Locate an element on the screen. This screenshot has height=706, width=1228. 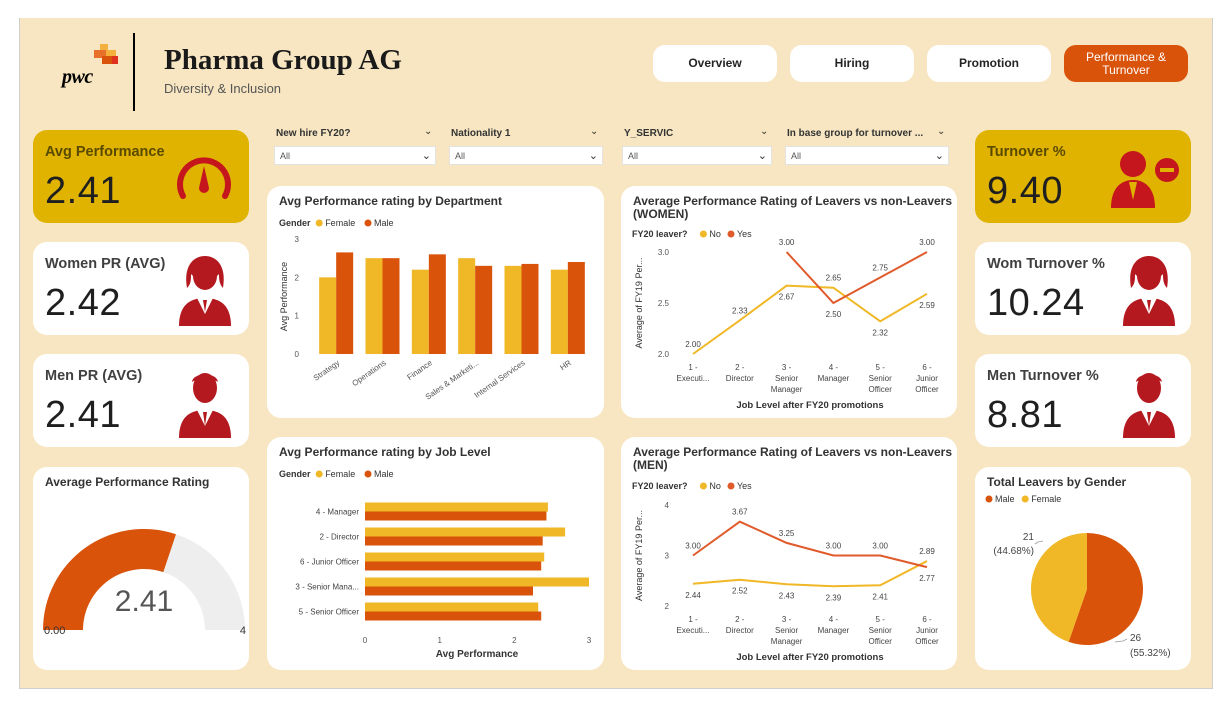
nav-promotion-button: Promotion is located at coordinates (989, 63).